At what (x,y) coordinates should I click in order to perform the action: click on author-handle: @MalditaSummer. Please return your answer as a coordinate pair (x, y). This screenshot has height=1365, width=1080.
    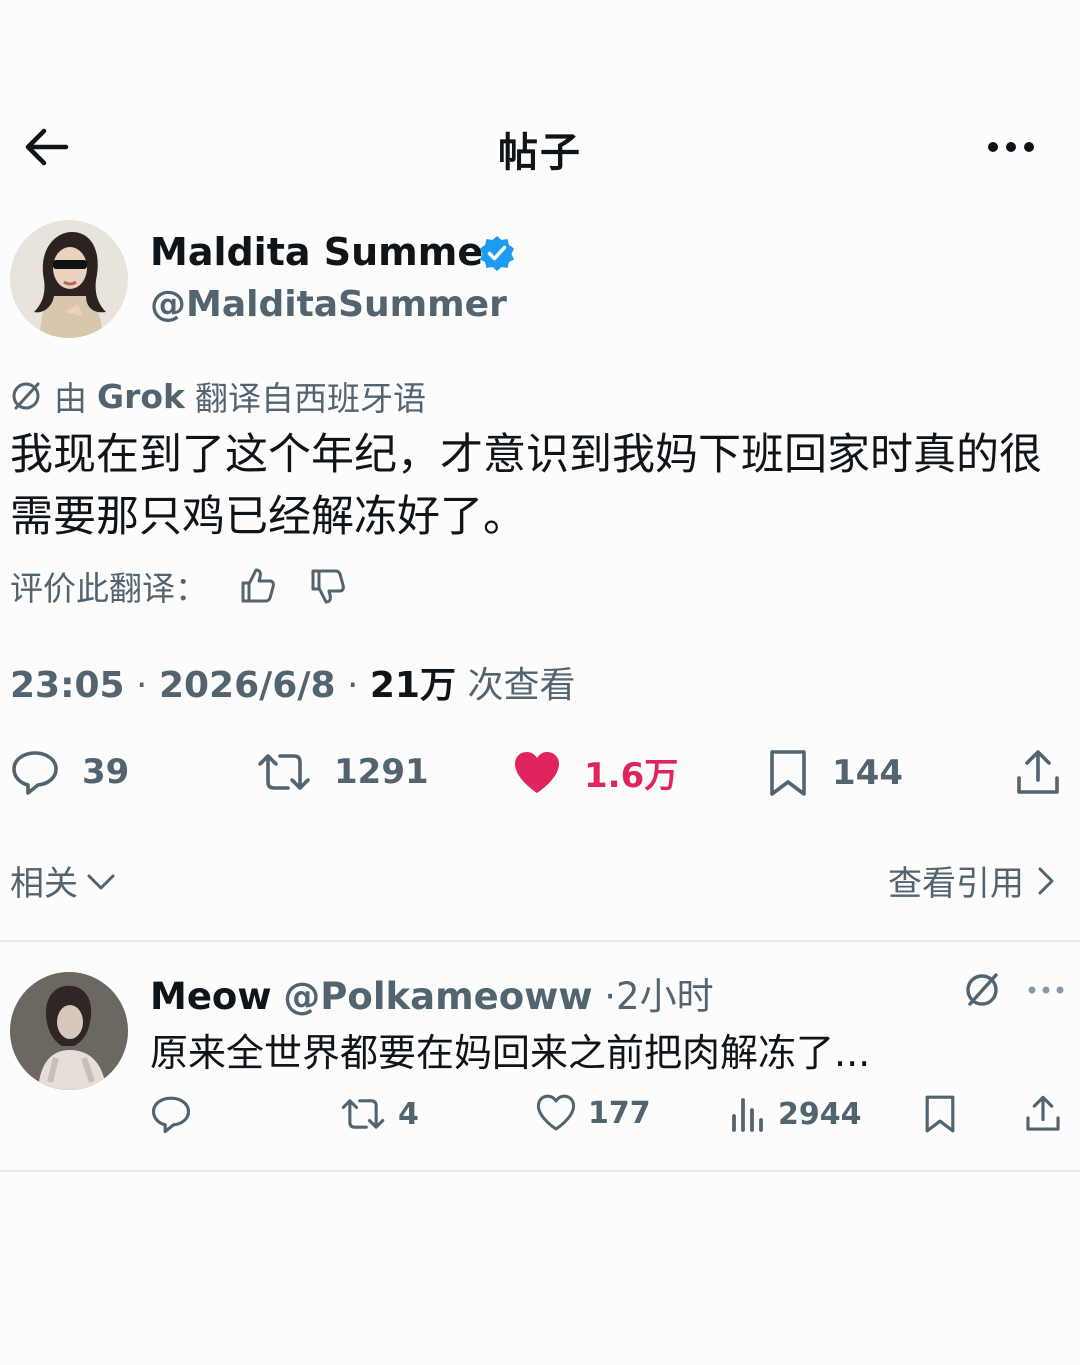
    Looking at the image, I should click on (328, 304).